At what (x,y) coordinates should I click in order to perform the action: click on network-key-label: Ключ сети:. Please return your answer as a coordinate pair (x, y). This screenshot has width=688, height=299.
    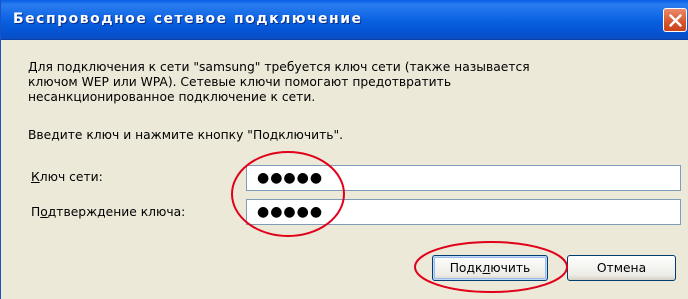
    Looking at the image, I should click on (67, 177).